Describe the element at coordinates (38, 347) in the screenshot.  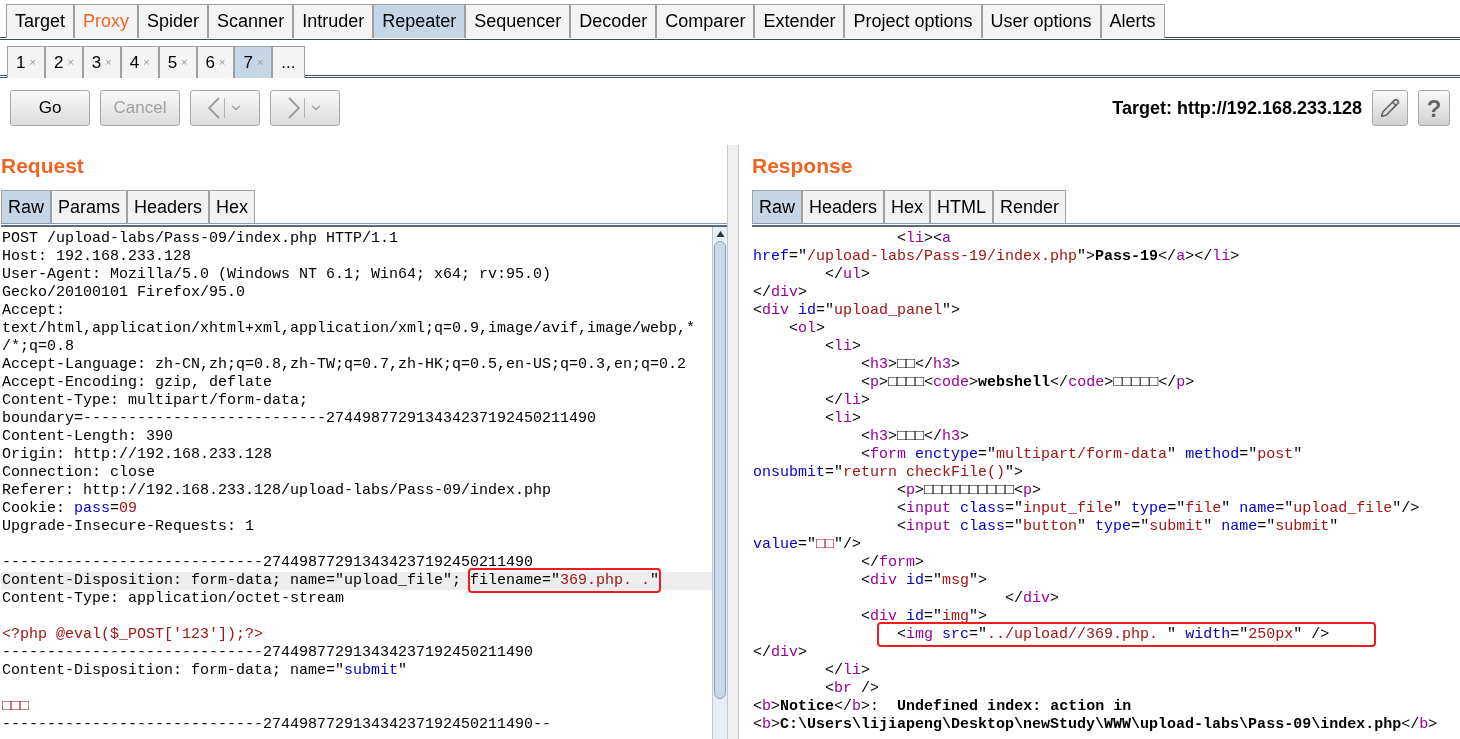
I see `code-line: /*;q=0.8` at that location.